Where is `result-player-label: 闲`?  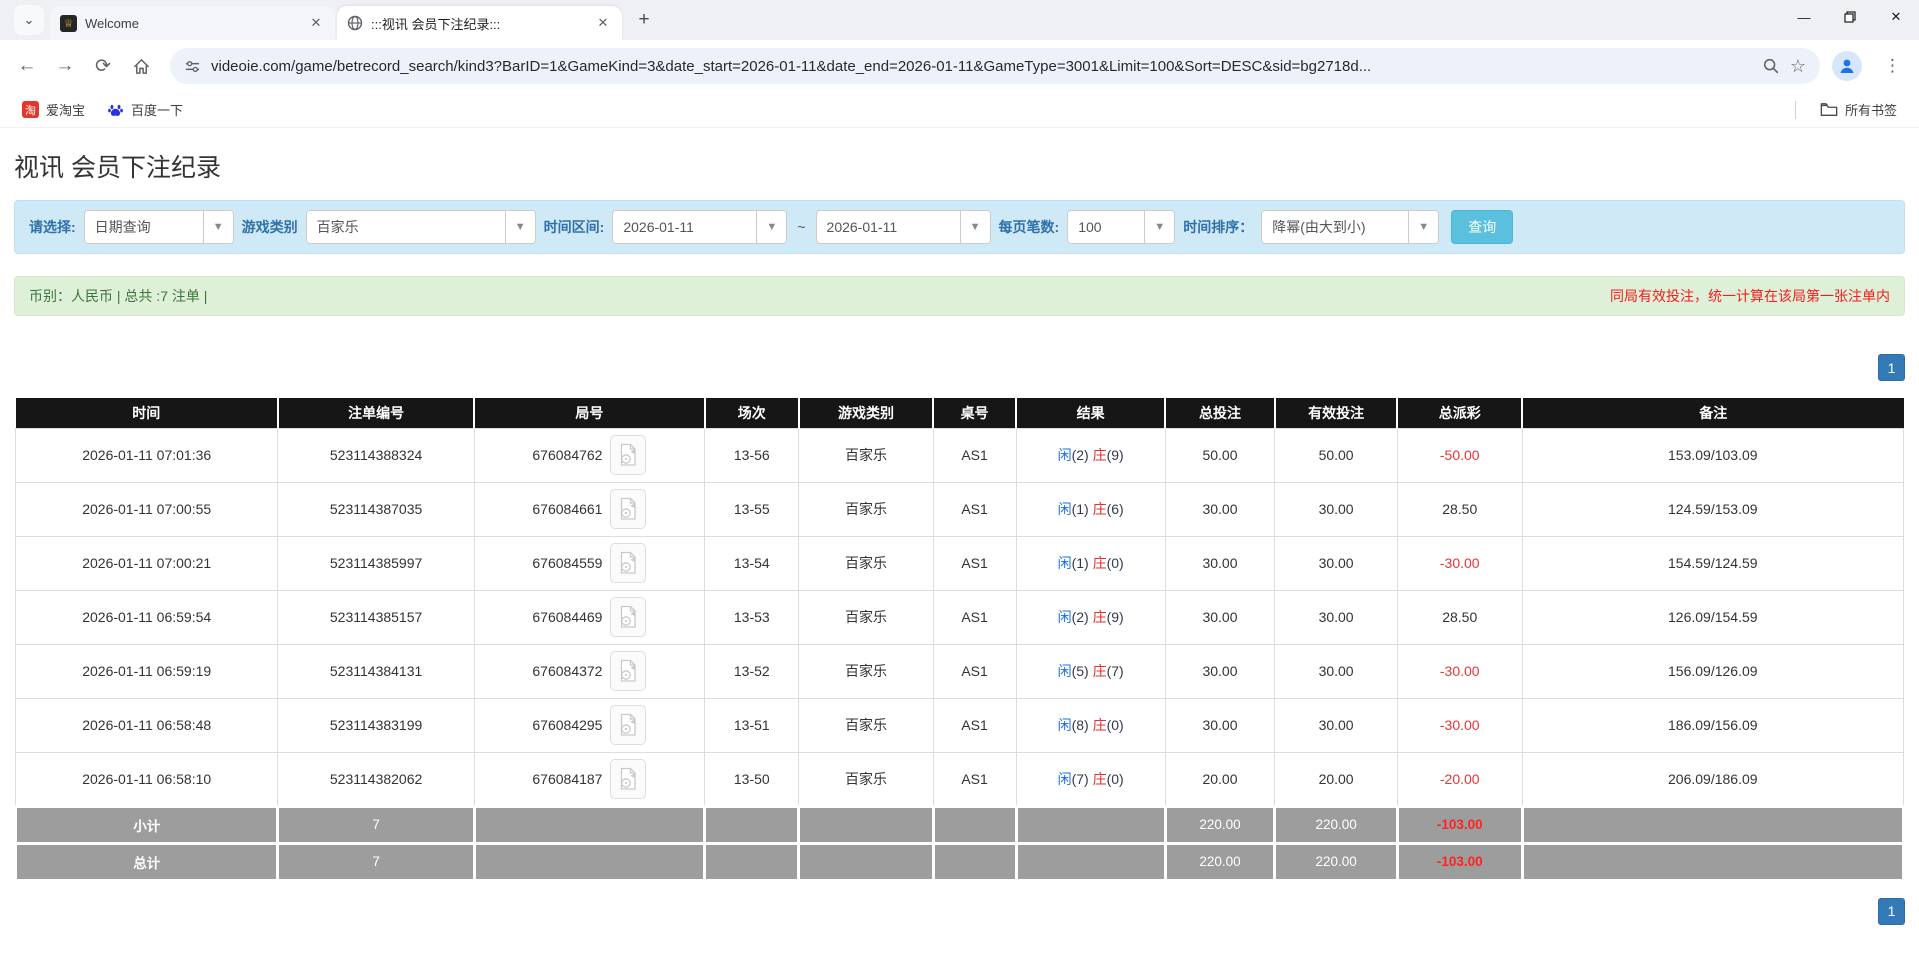 result-player-label: 闲 is located at coordinates (1064, 778).